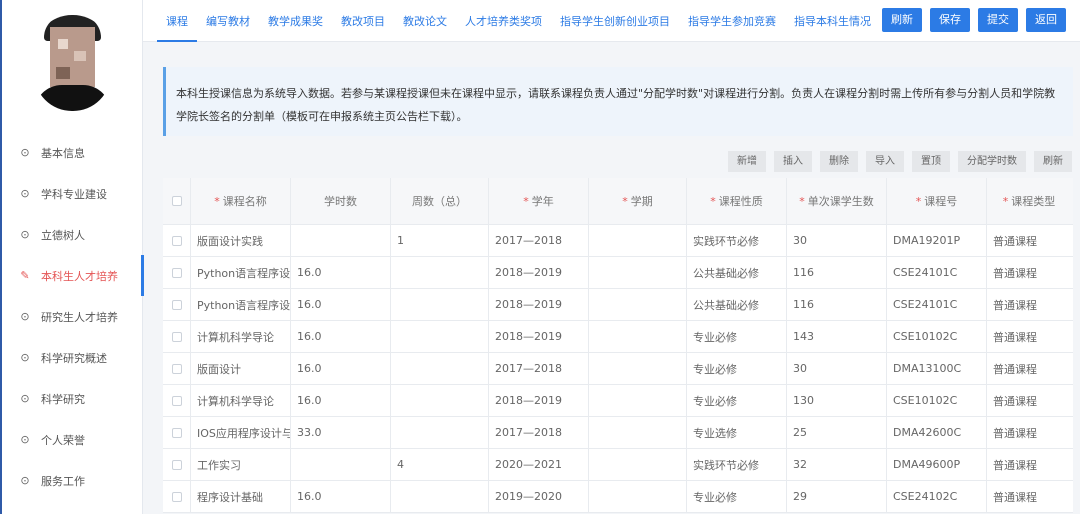 The width and height of the screenshot is (1080, 514). I want to click on toolbar-button: 置顶, so click(931, 161).